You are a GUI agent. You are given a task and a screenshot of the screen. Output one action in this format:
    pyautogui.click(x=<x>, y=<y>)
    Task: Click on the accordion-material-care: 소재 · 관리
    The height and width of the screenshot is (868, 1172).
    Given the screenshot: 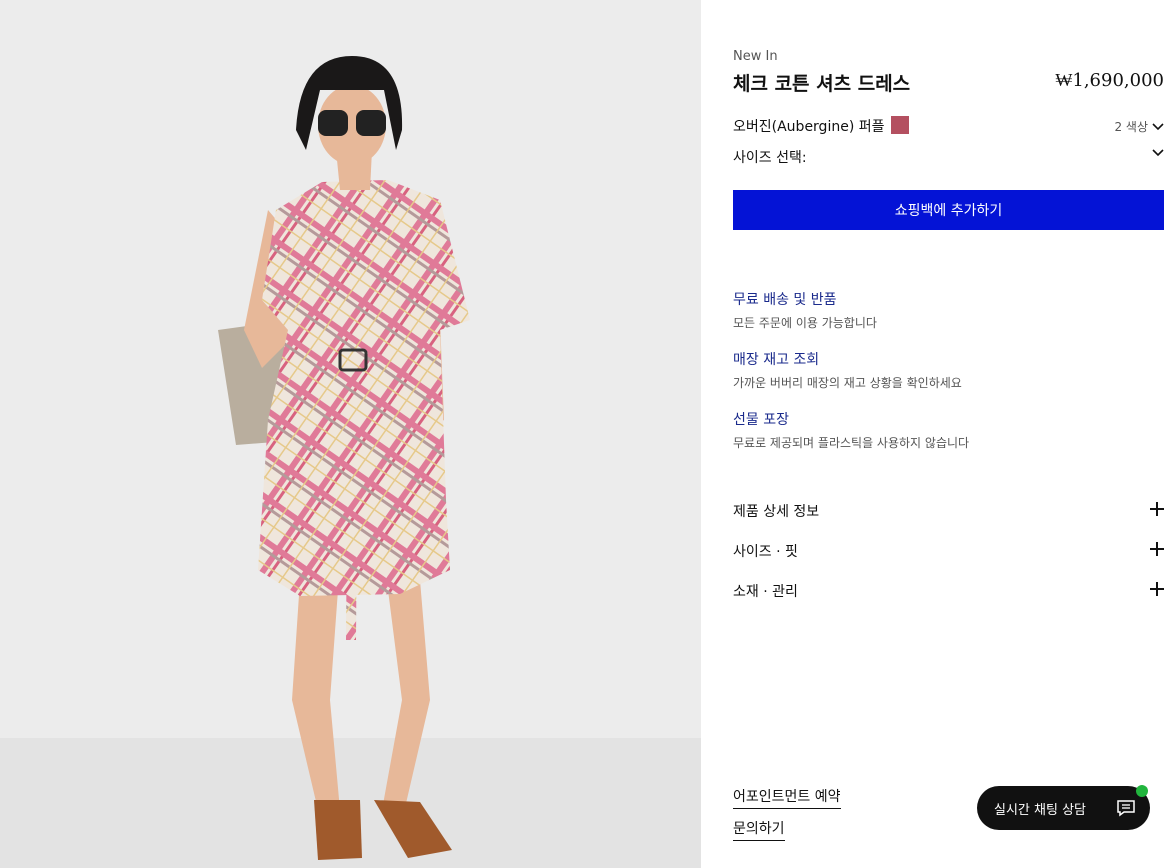 What is the action you would take?
    pyautogui.click(x=948, y=593)
    